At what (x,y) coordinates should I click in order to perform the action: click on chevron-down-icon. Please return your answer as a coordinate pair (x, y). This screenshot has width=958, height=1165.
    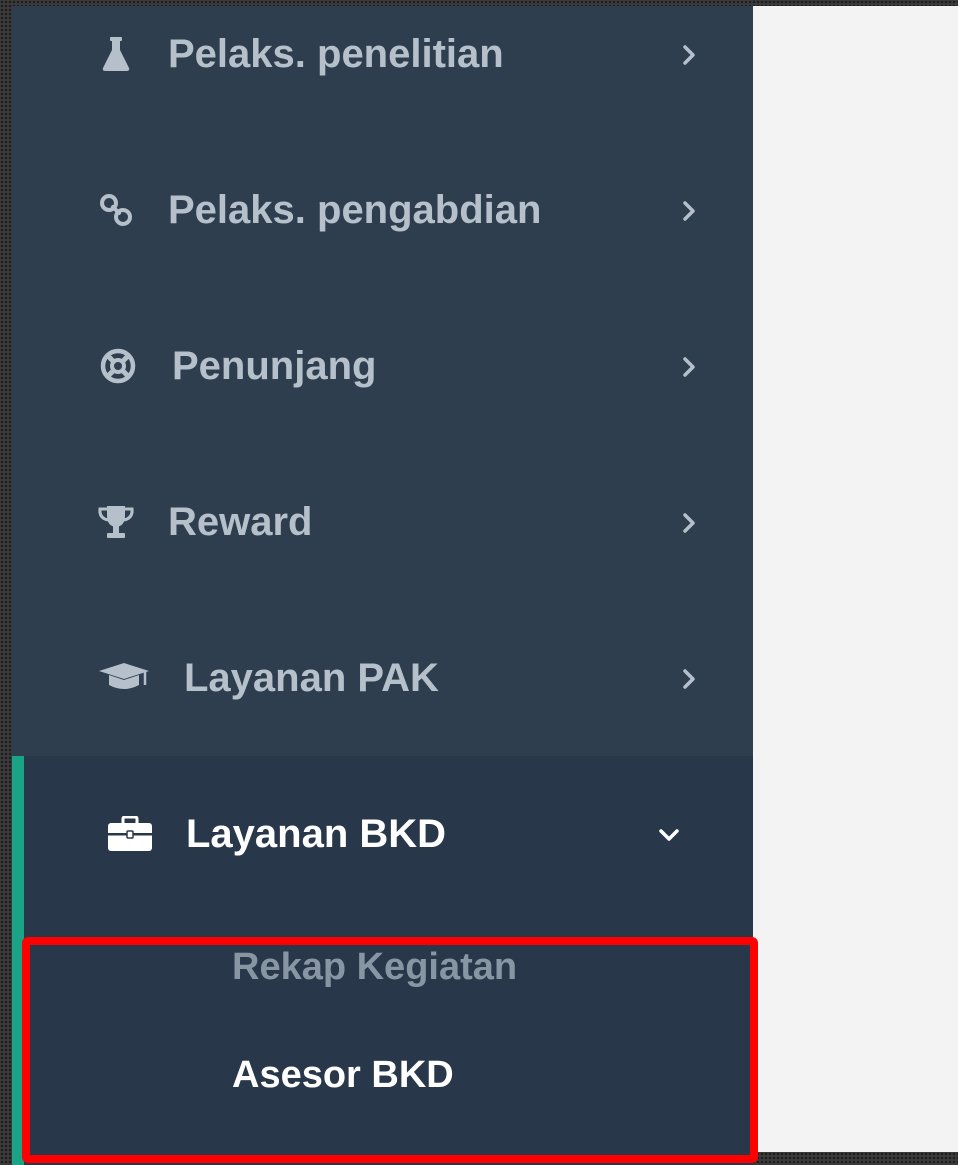
    Looking at the image, I should click on (669, 835).